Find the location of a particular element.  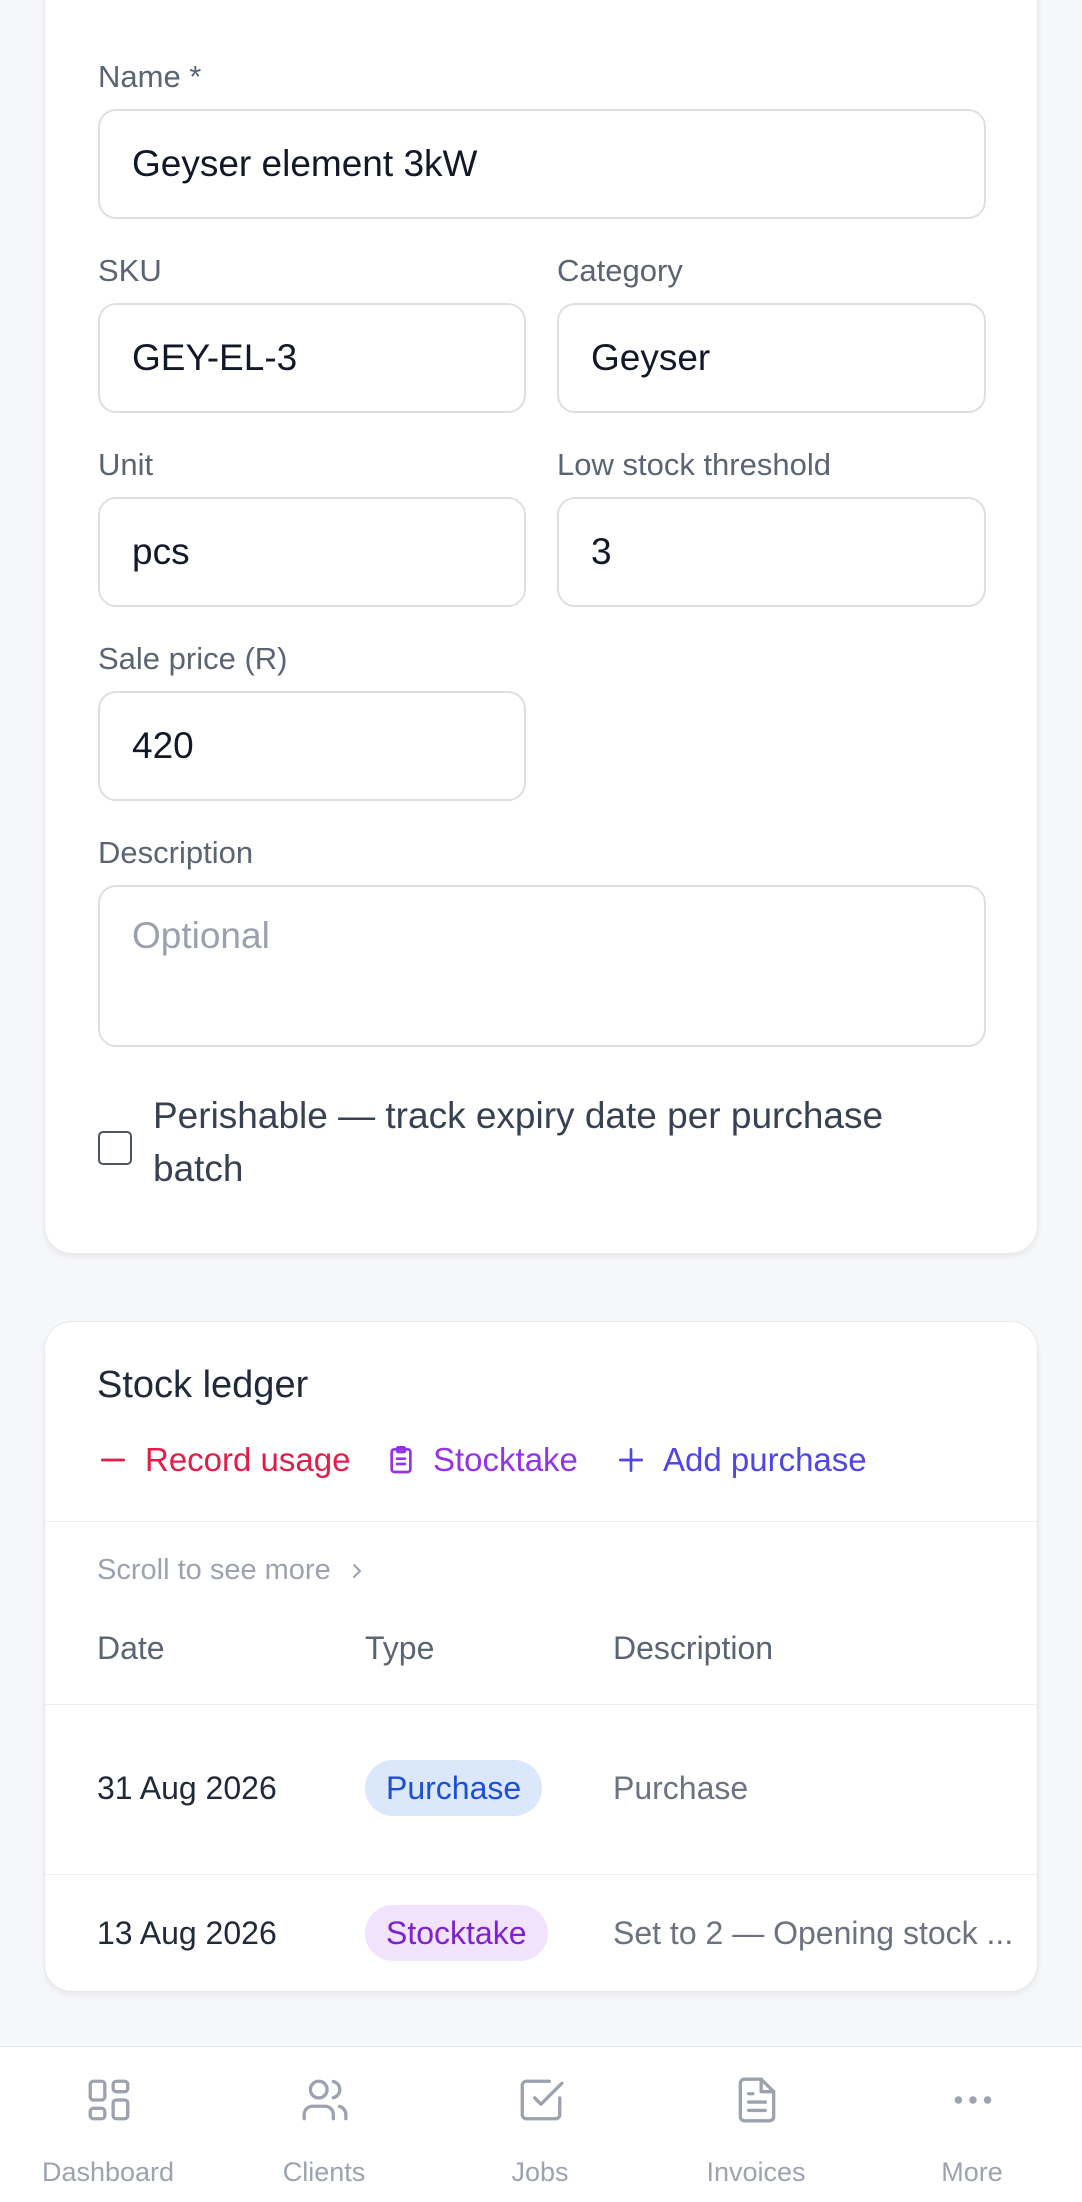

chevron-right-icon is located at coordinates (356, 1570).